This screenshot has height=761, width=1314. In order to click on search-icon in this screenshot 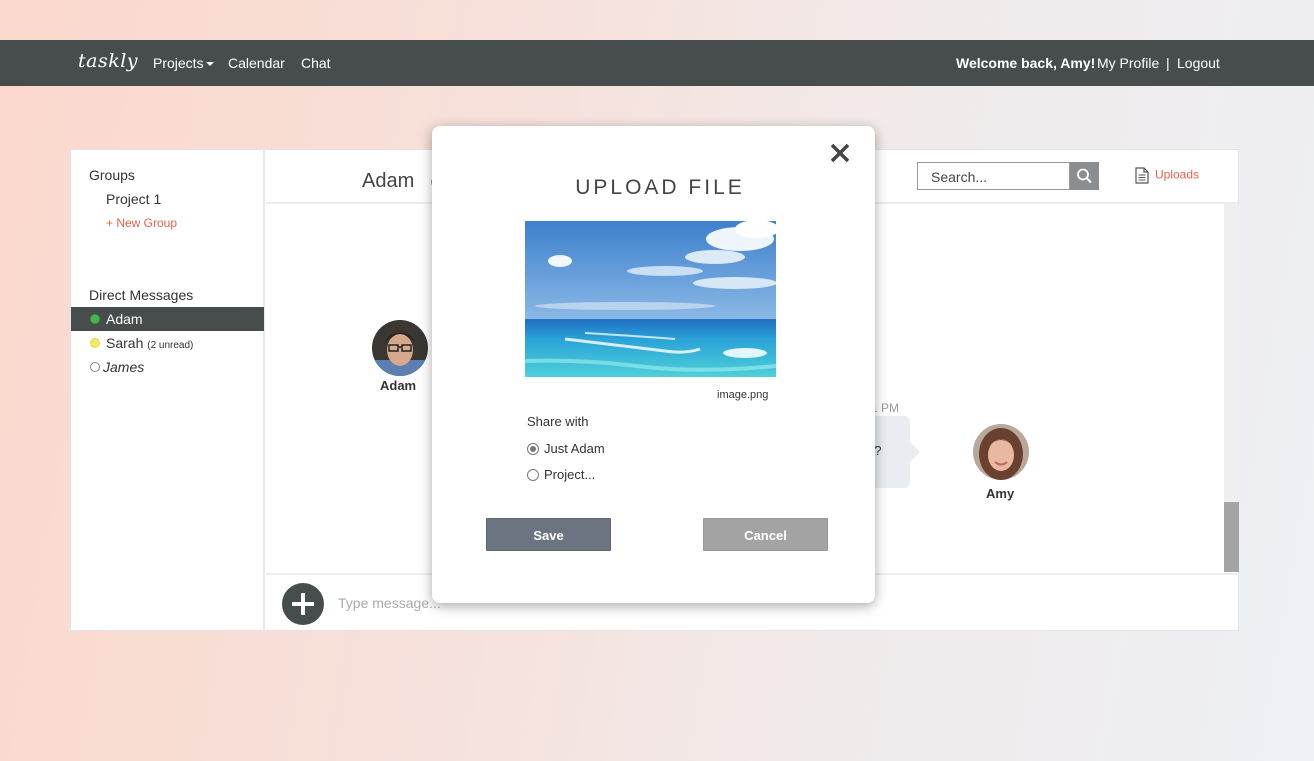, I will do `click(1084, 176)`.